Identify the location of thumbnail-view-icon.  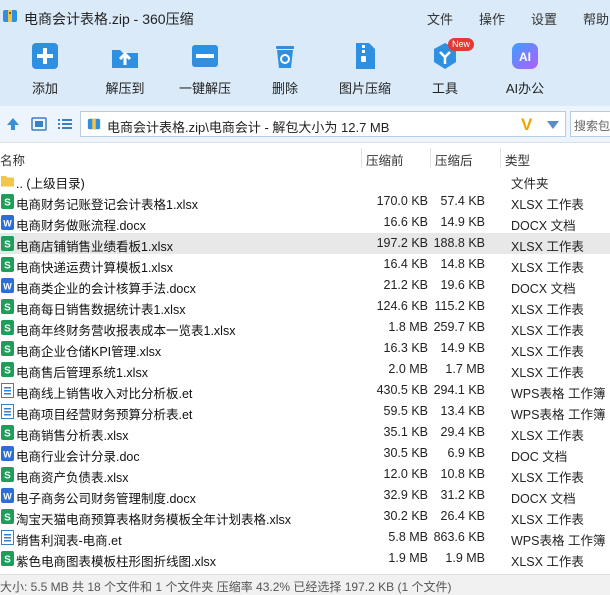
(39, 124).